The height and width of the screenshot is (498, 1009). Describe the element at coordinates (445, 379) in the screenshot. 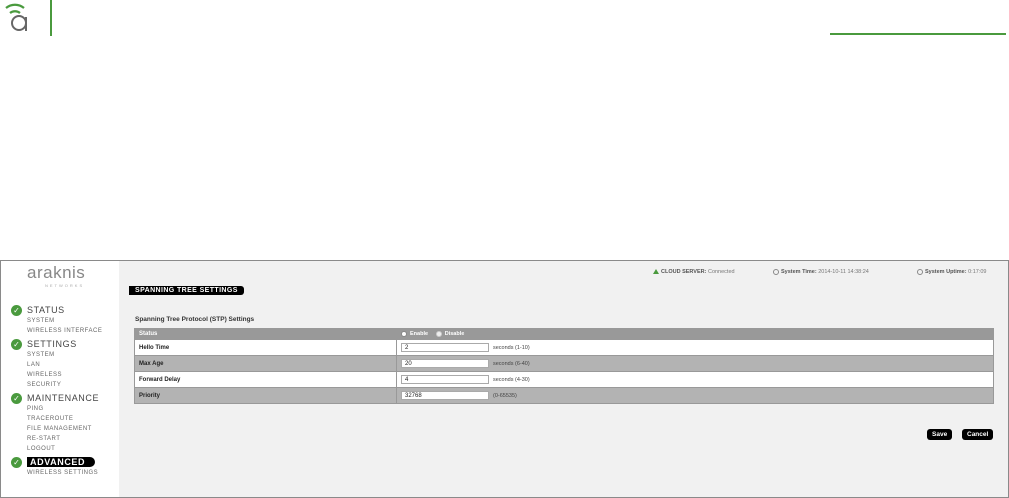

I see `forward-delay-input: 4` at that location.